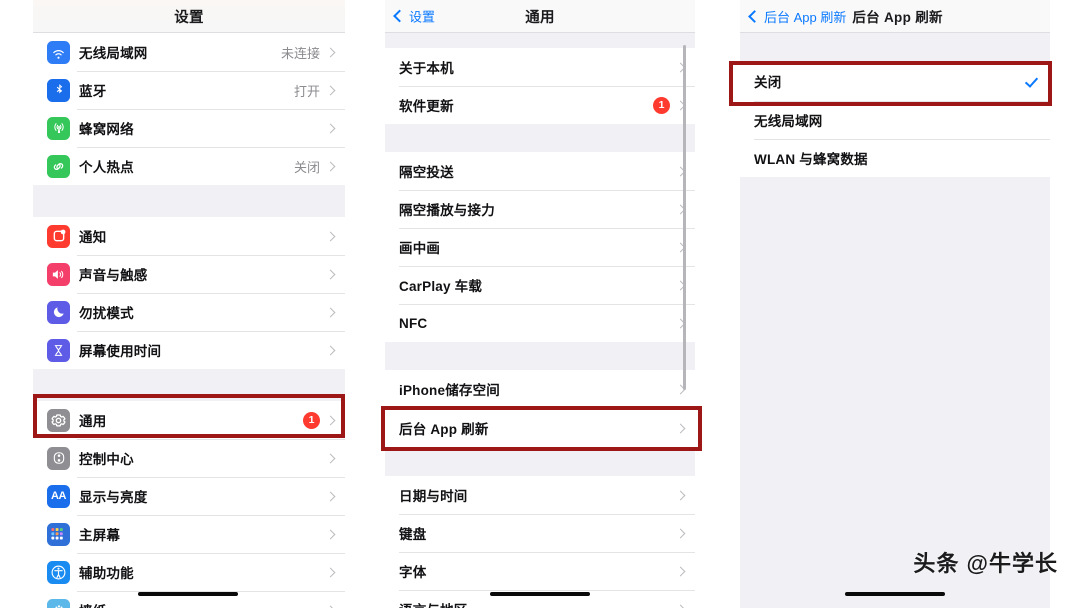  Describe the element at coordinates (189, 274) in the screenshot. I see `settings-row-sounds: 声音与触感` at that location.